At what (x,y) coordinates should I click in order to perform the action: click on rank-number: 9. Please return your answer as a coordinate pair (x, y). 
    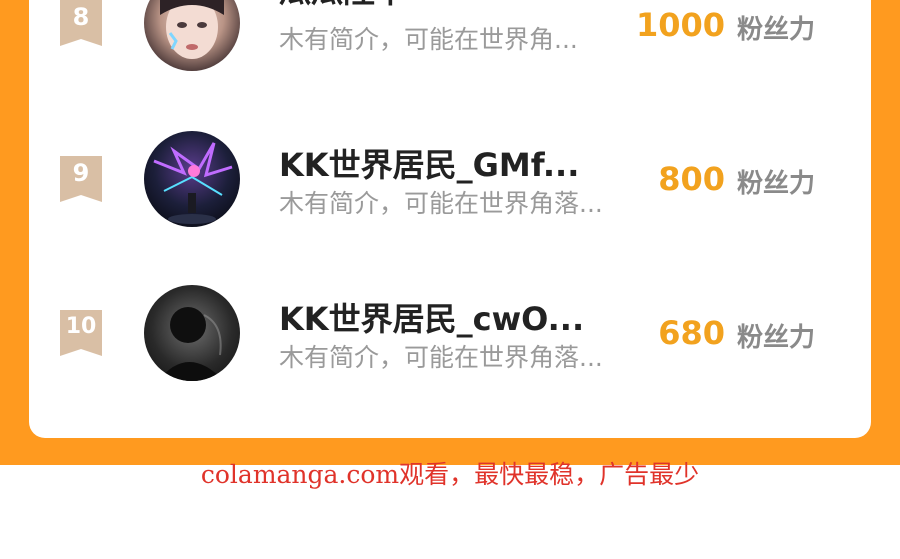
    Looking at the image, I should click on (81, 173).